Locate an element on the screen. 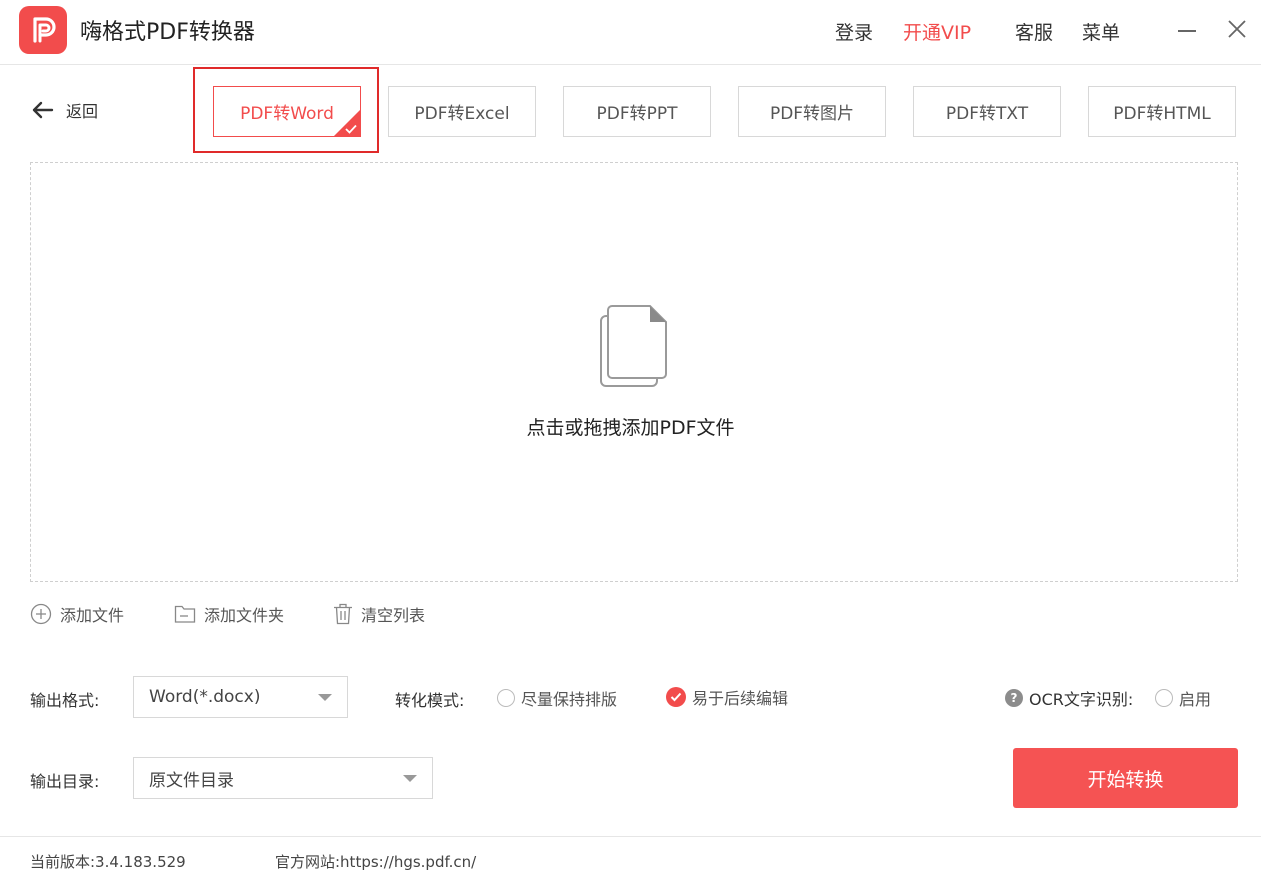 The width and height of the screenshot is (1261, 882). tab-label: PDF转Word is located at coordinates (287, 114).